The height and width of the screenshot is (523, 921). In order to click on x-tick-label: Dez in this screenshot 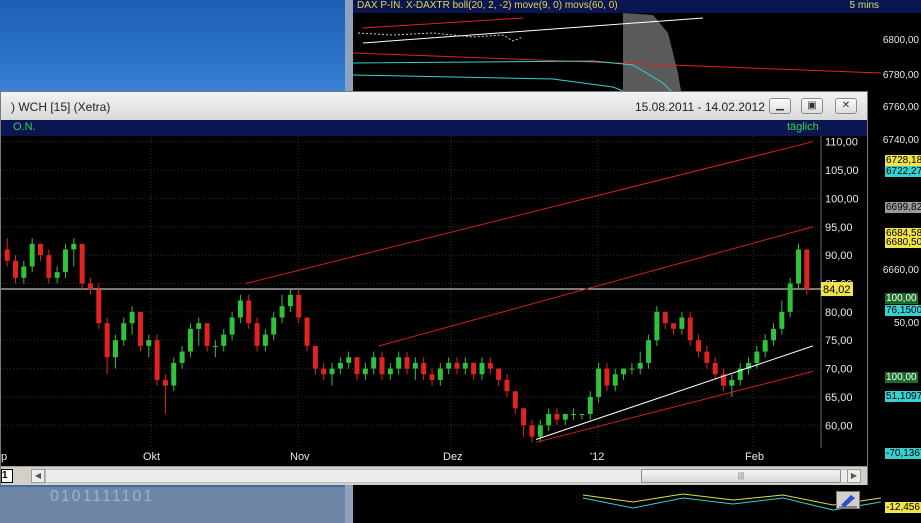, I will do `click(453, 457)`.